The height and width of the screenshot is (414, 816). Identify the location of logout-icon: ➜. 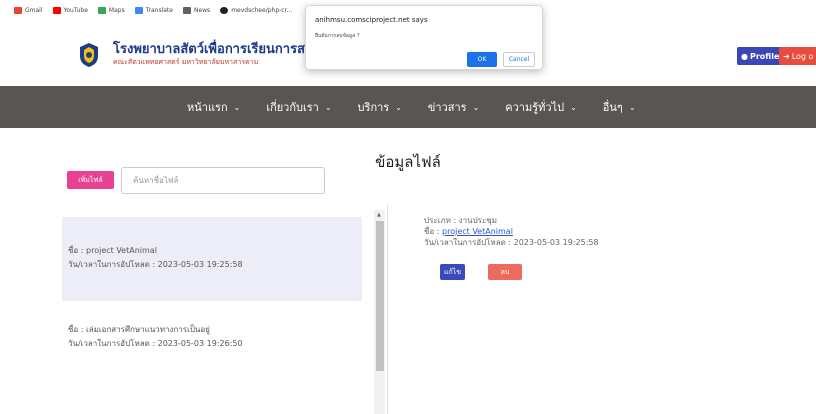
(786, 56).